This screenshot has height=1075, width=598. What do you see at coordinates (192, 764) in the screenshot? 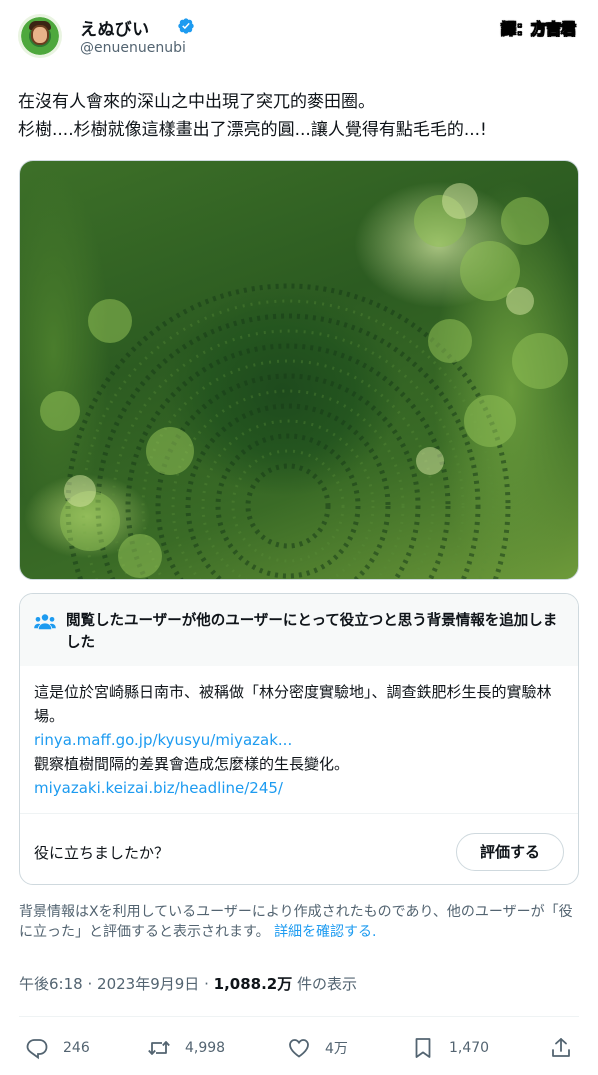
I see `note-text: 觀察植樹間隔的差異會造成怎麼樣的生長變化。` at bounding box center [192, 764].